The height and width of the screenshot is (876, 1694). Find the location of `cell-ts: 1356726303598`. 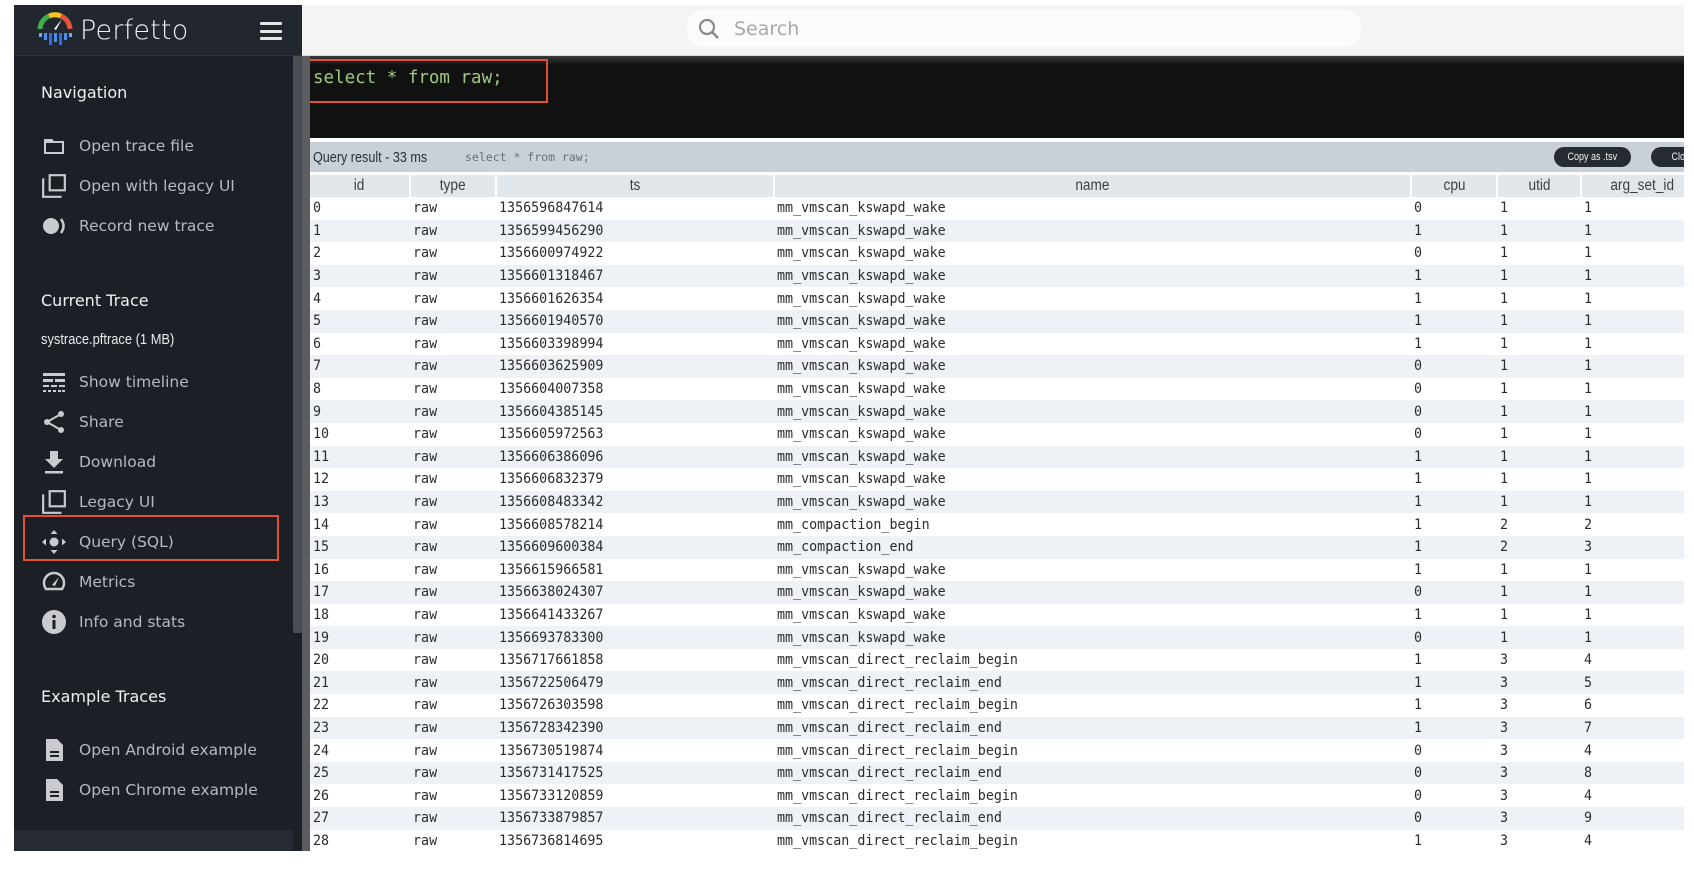

cell-ts: 1356726303598 is located at coordinates (635, 705).